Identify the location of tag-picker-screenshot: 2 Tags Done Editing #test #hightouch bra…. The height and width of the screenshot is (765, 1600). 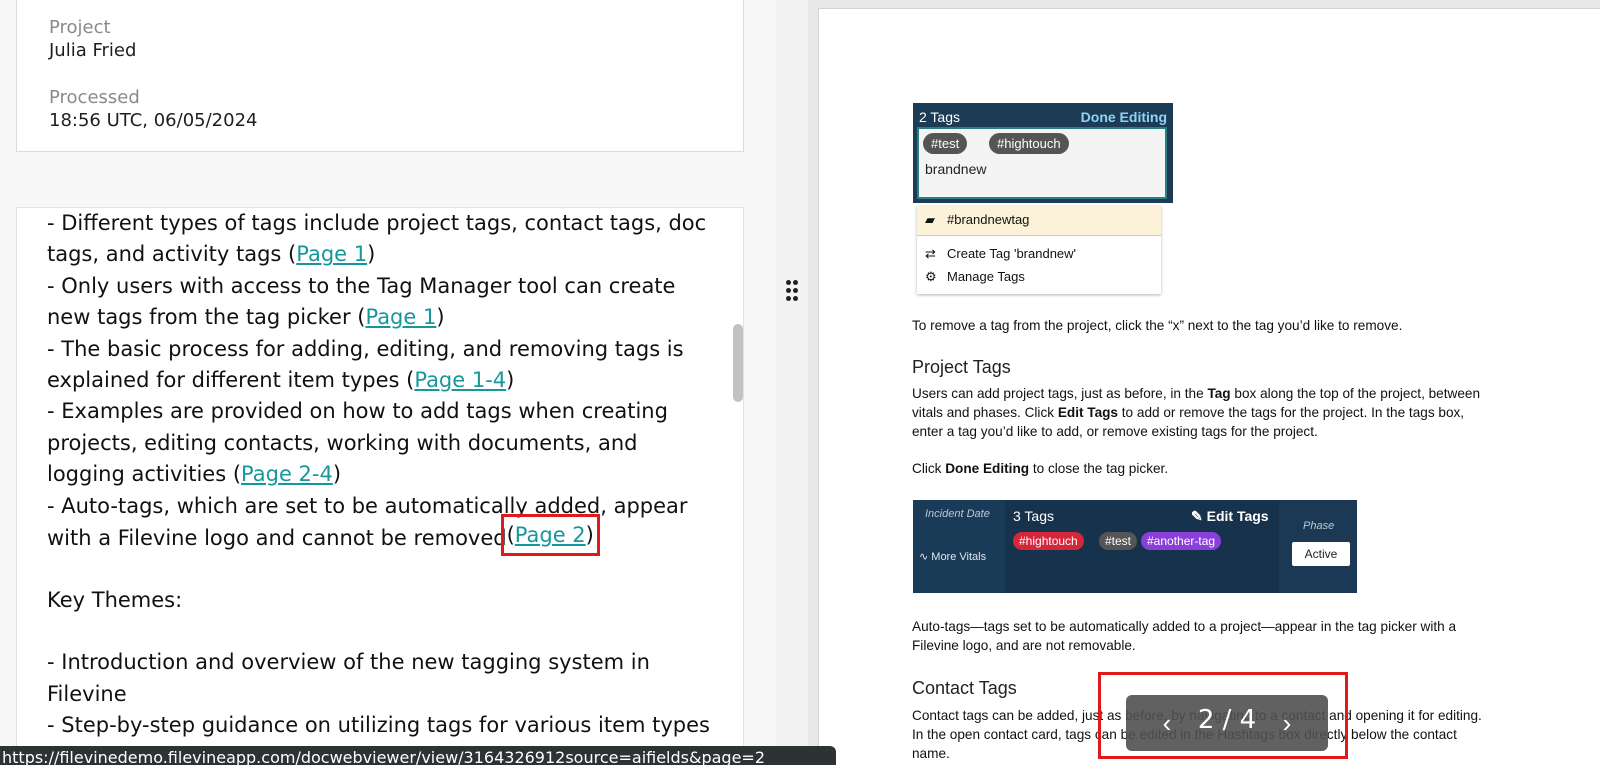
(1043, 198).